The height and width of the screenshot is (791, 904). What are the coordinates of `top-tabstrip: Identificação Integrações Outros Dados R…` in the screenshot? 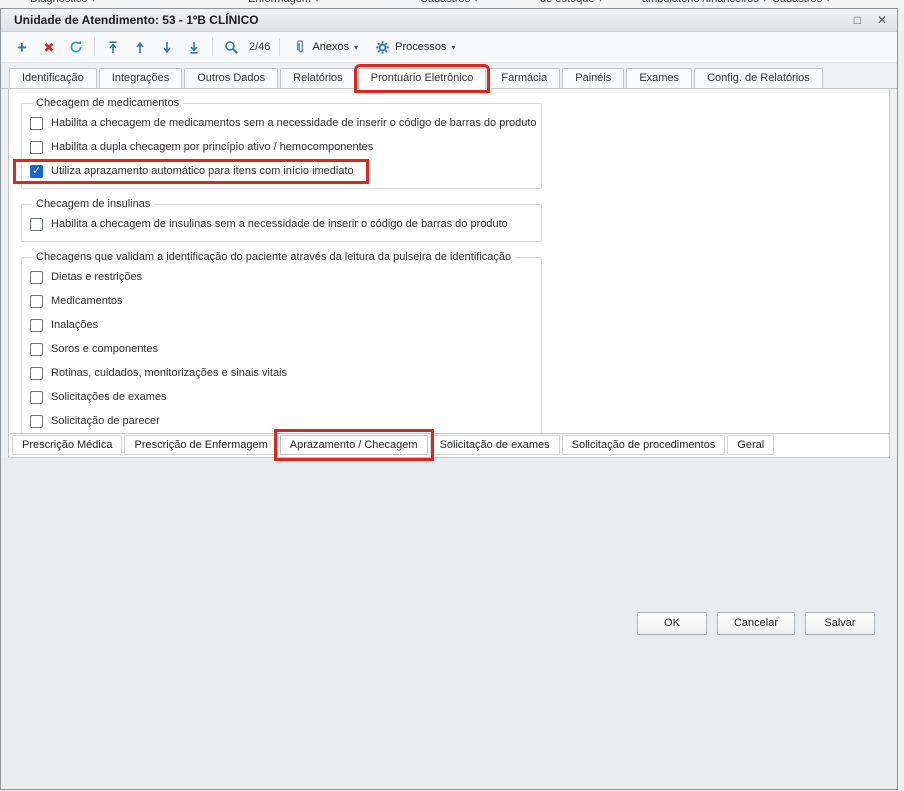 It's located at (449, 78).